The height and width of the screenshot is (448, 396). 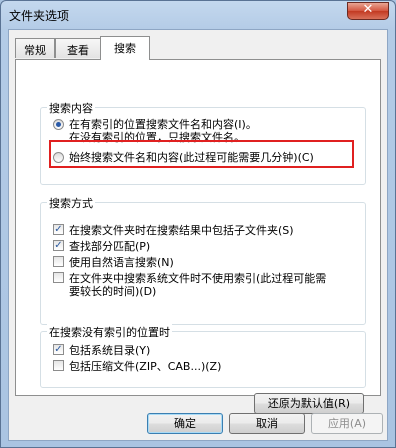 What do you see at coordinates (267, 423) in the screenshot?
I see `cancel-button: 取消` at bounding box center [267, 423].